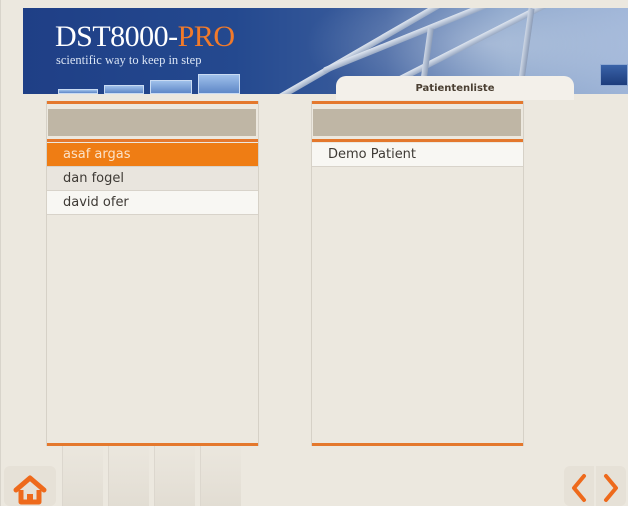 Image resolution: width=628 pixels, height=506 pixels. I want to click on list-item: asaf argas, so click(152, 155).